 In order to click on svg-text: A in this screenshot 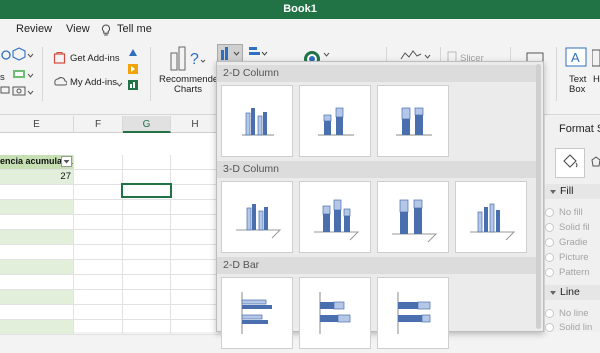, I will do `click(575, 57)`.